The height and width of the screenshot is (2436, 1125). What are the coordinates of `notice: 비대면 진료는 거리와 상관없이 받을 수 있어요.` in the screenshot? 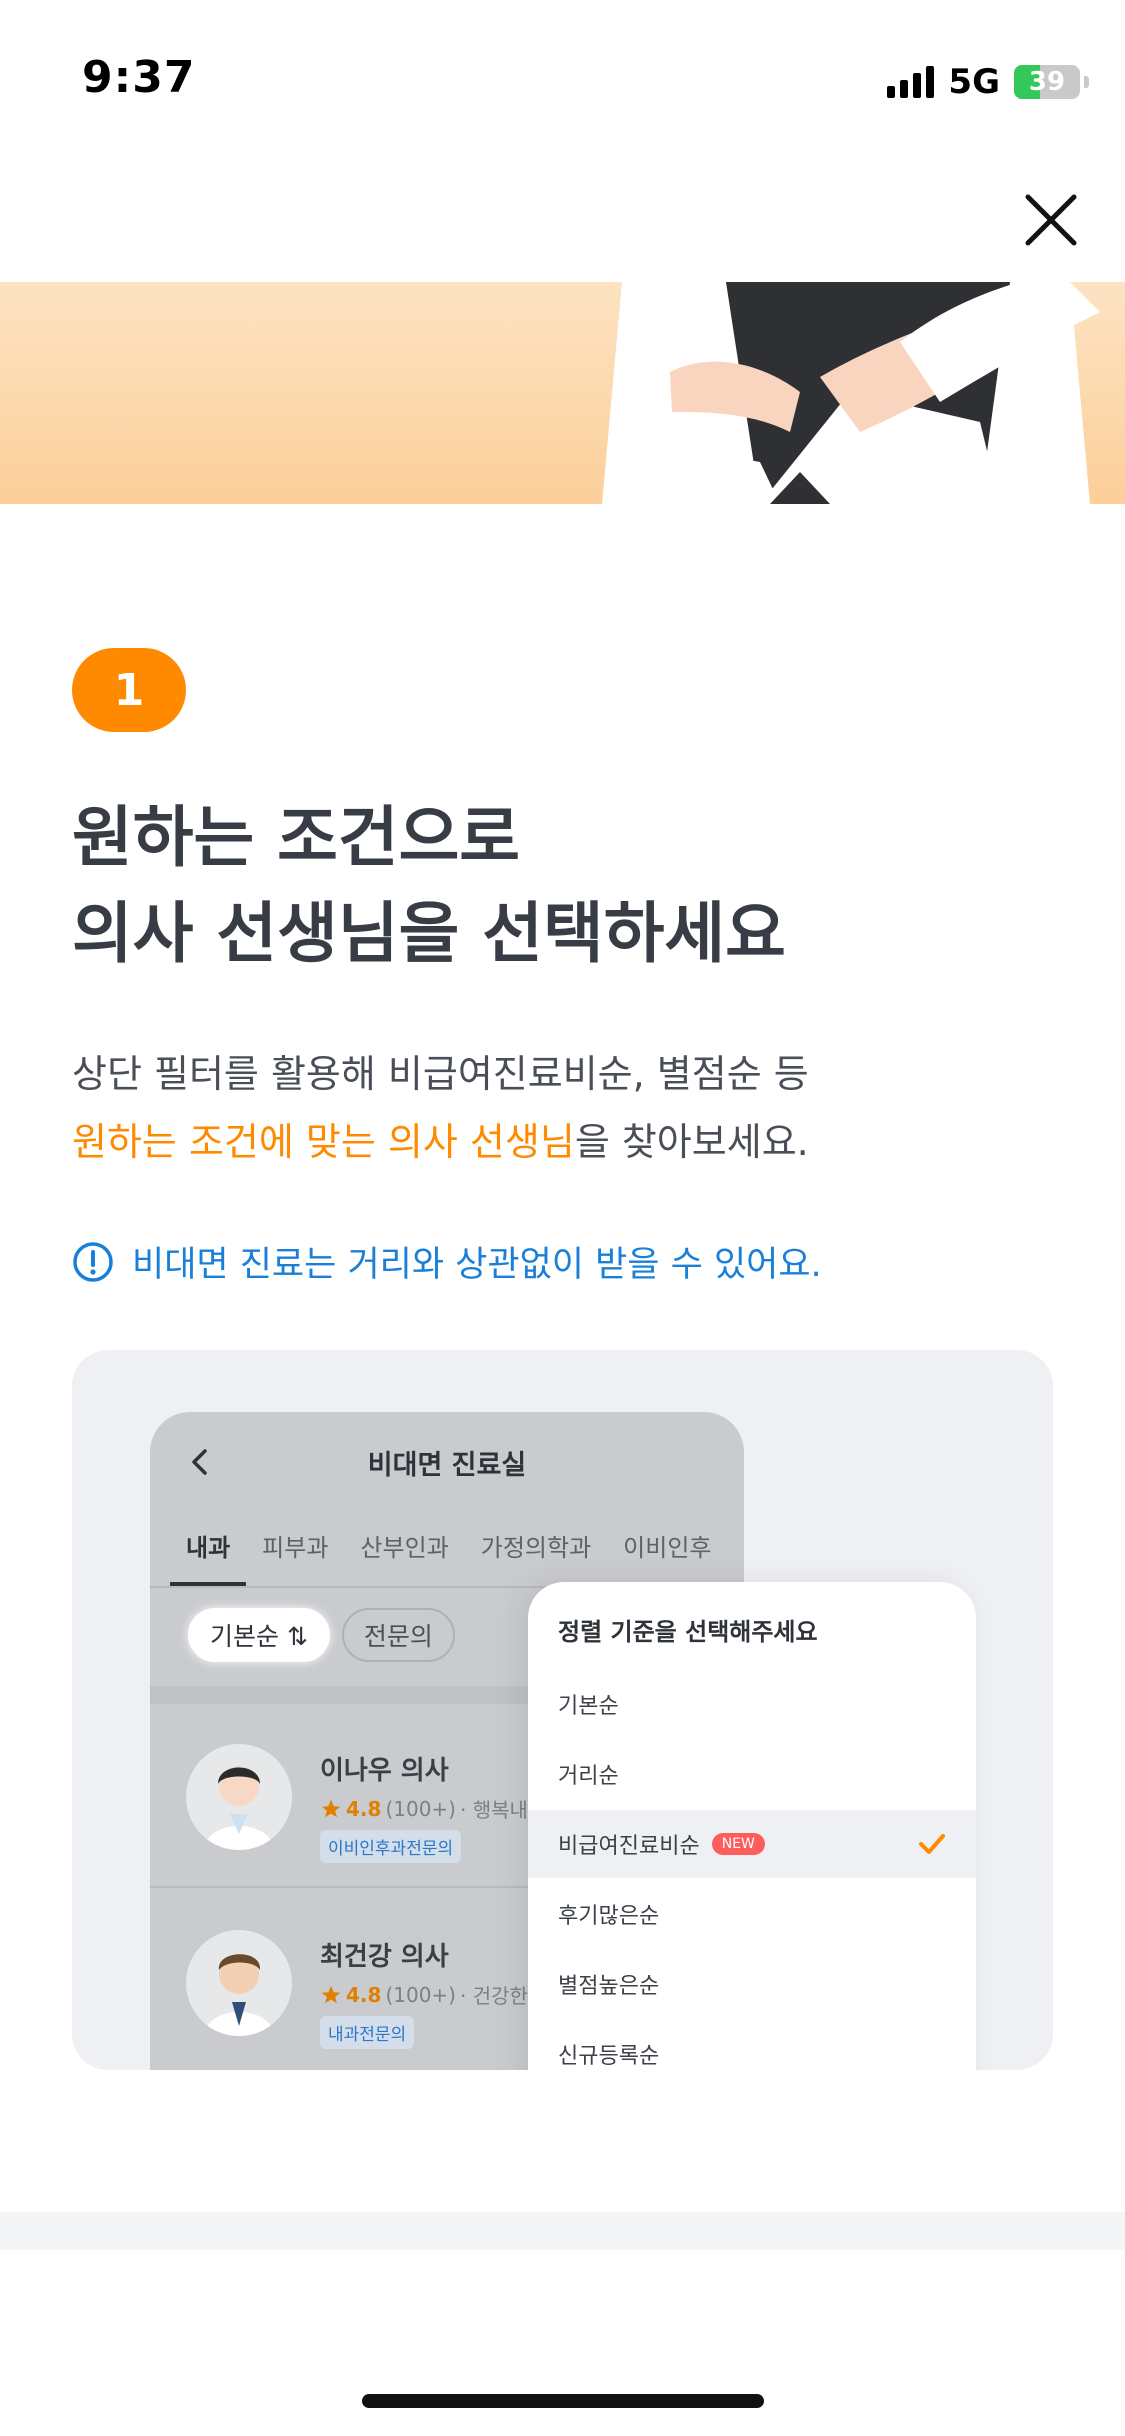 It's located at (447, 1261).